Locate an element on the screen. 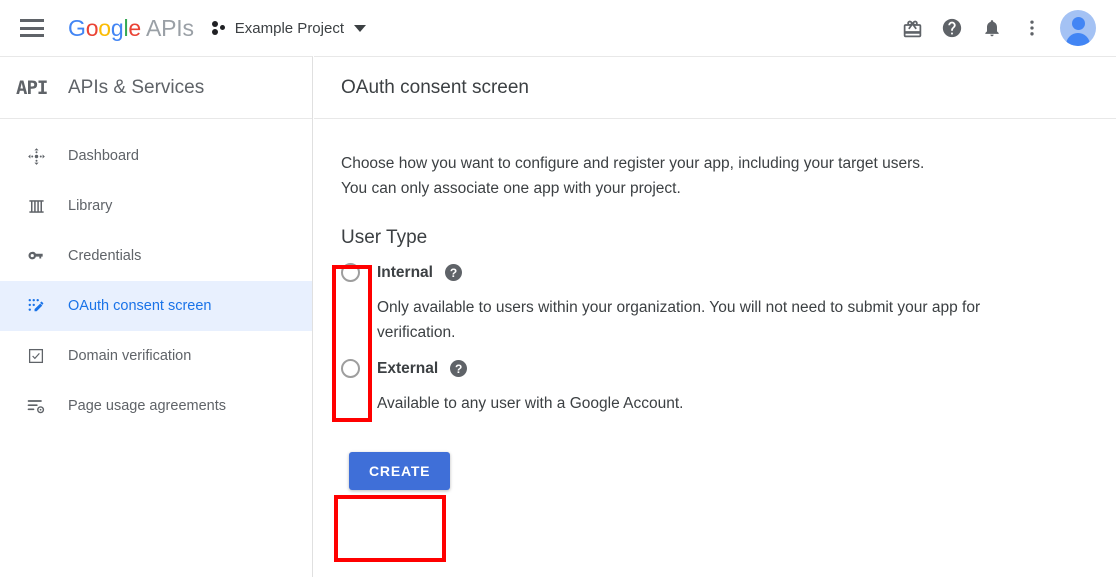 Image resolution: width=1116 pixels, height=577 pixels. logo-letter-o1: o is located at coordinates (92, 27).